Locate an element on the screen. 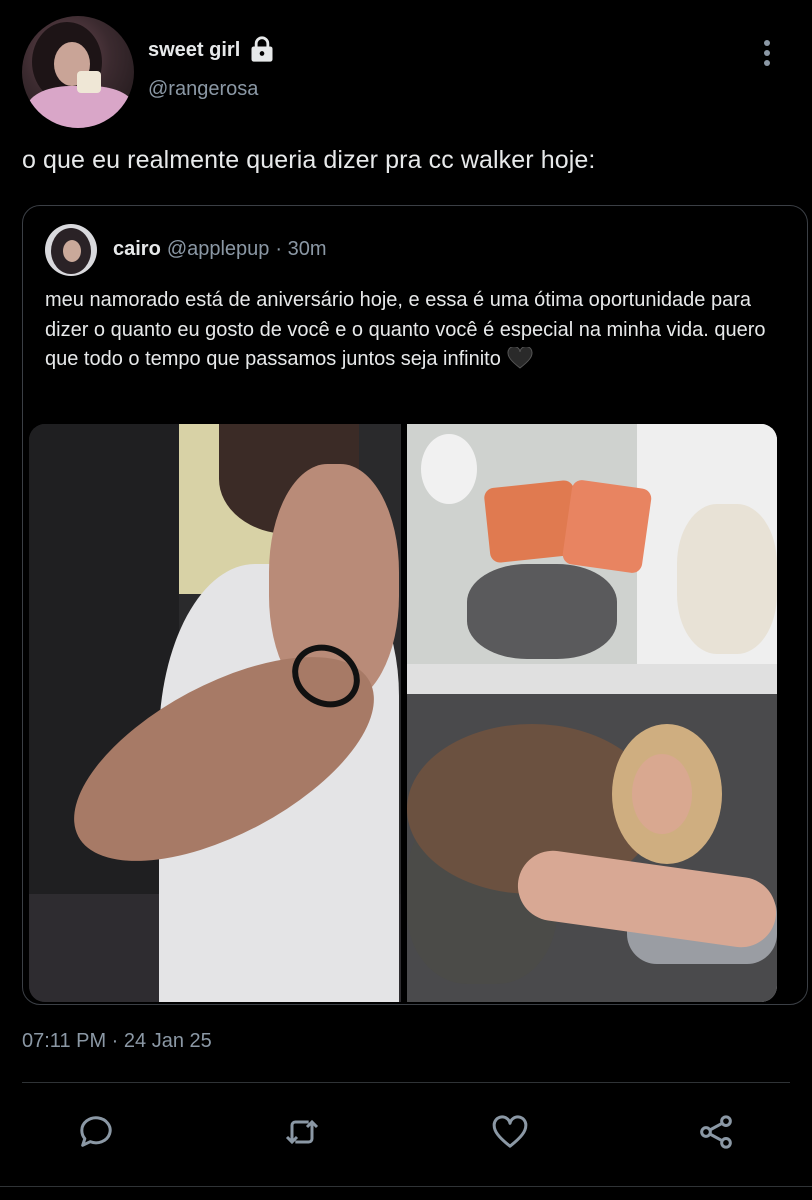 This screenshot has height=1200, width=812. share-button is located at coordinates (716, 1132).